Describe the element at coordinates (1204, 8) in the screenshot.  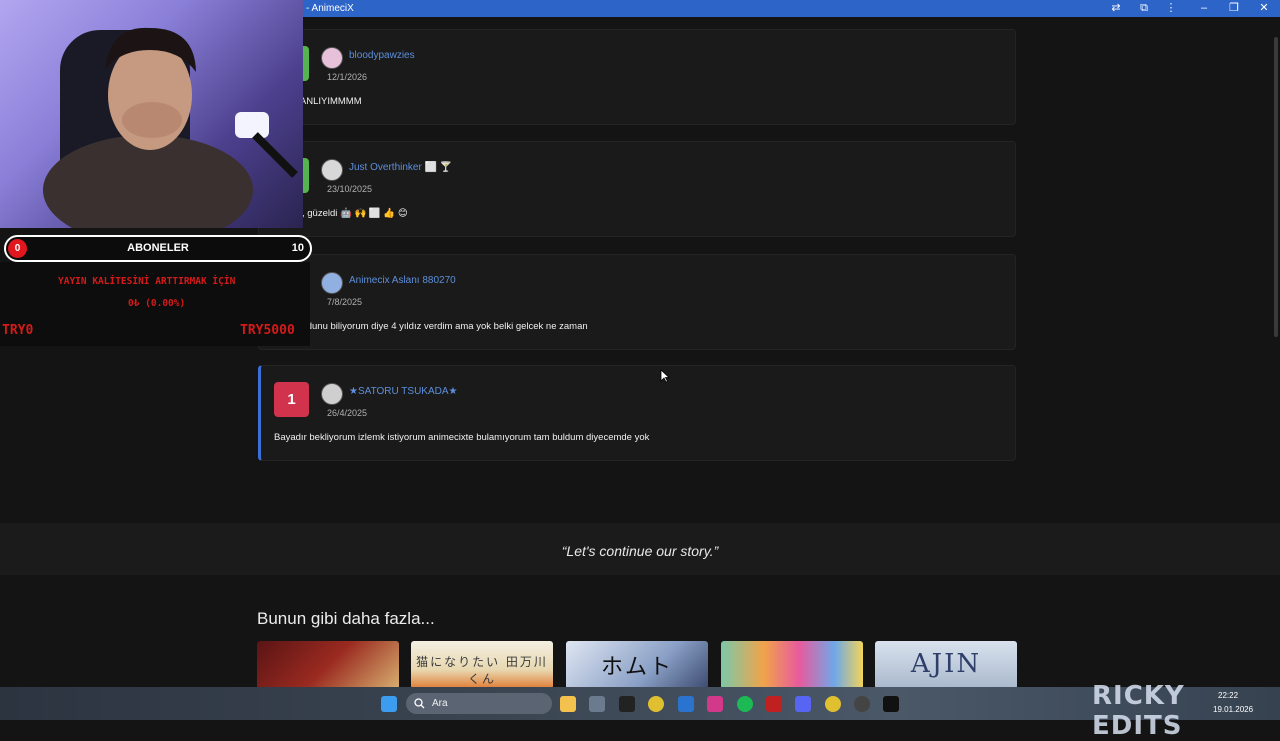
I see `minimize-icon: –` at that location.